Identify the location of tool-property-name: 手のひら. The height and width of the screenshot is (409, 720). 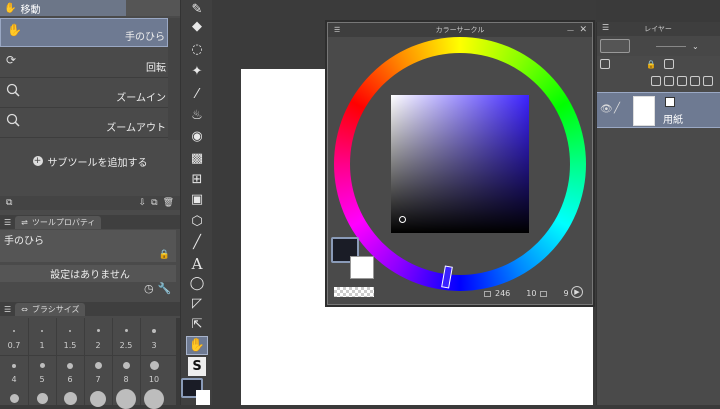
(24, 241).